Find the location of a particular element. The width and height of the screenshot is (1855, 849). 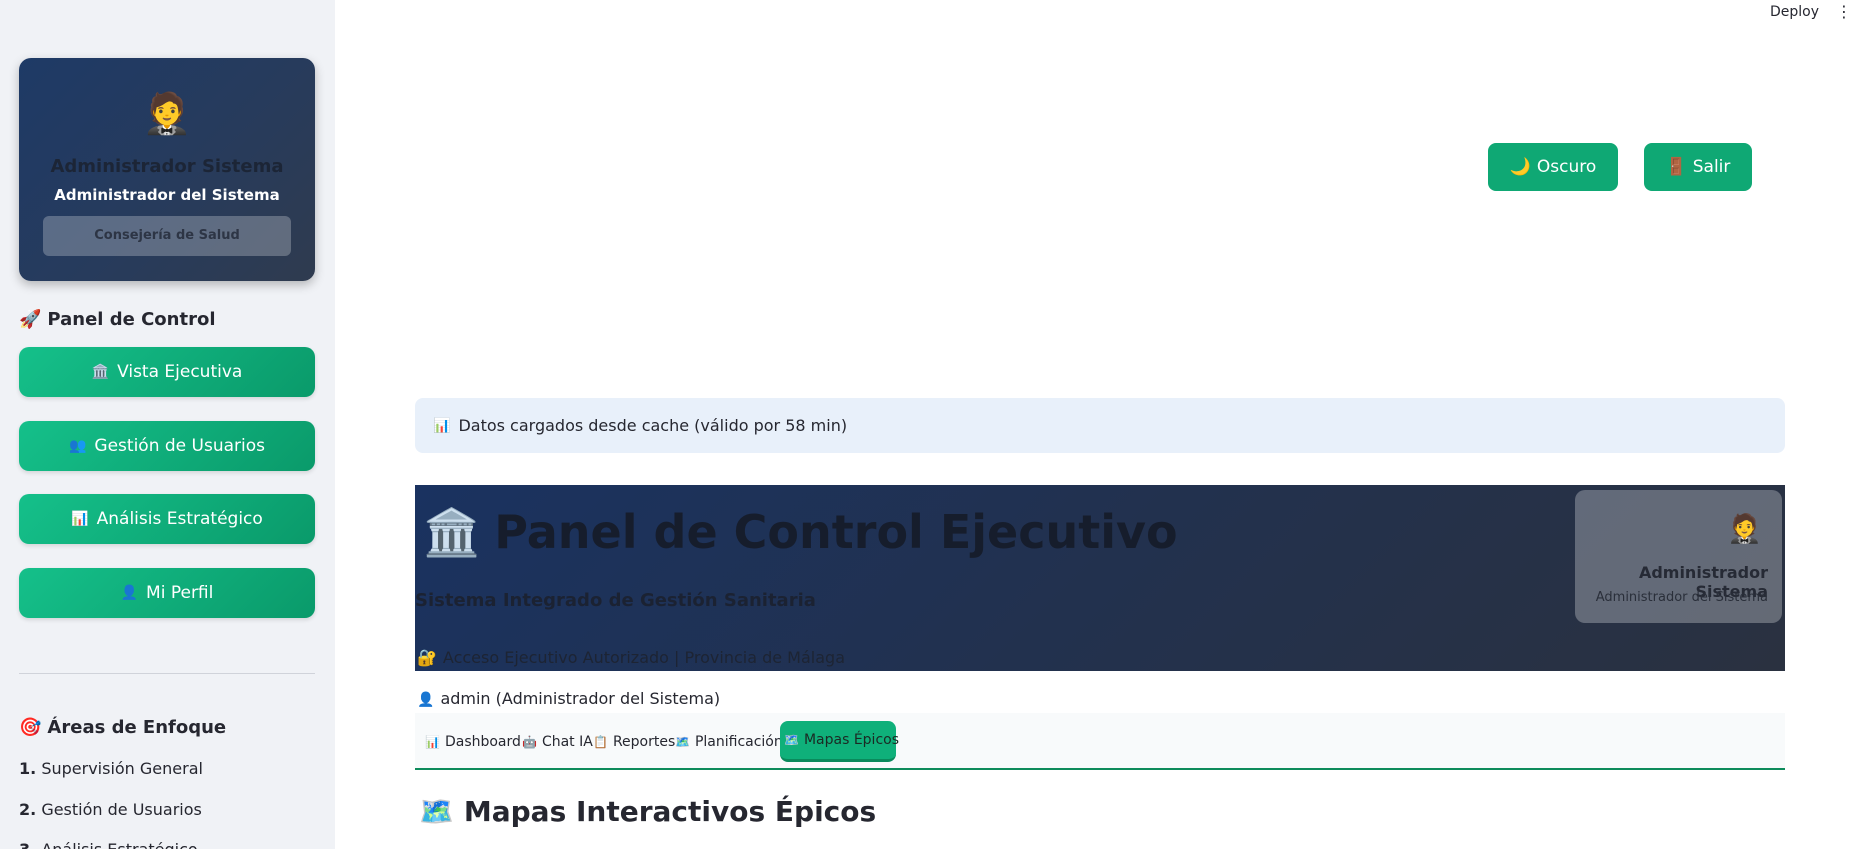

tab-reportes: 📋 Reportes is located at coordinates (634, 741).